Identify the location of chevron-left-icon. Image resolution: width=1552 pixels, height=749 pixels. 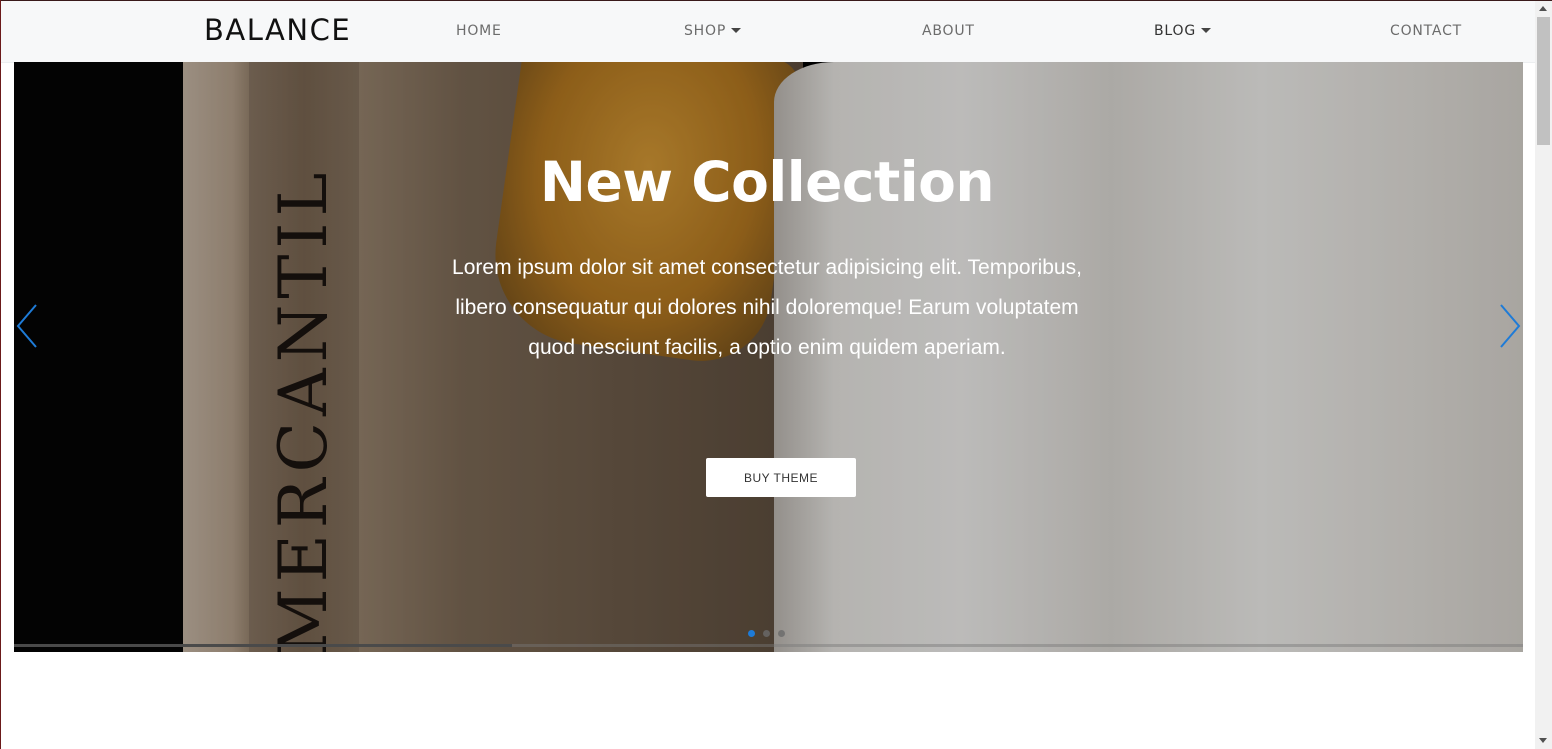
(26, 326).